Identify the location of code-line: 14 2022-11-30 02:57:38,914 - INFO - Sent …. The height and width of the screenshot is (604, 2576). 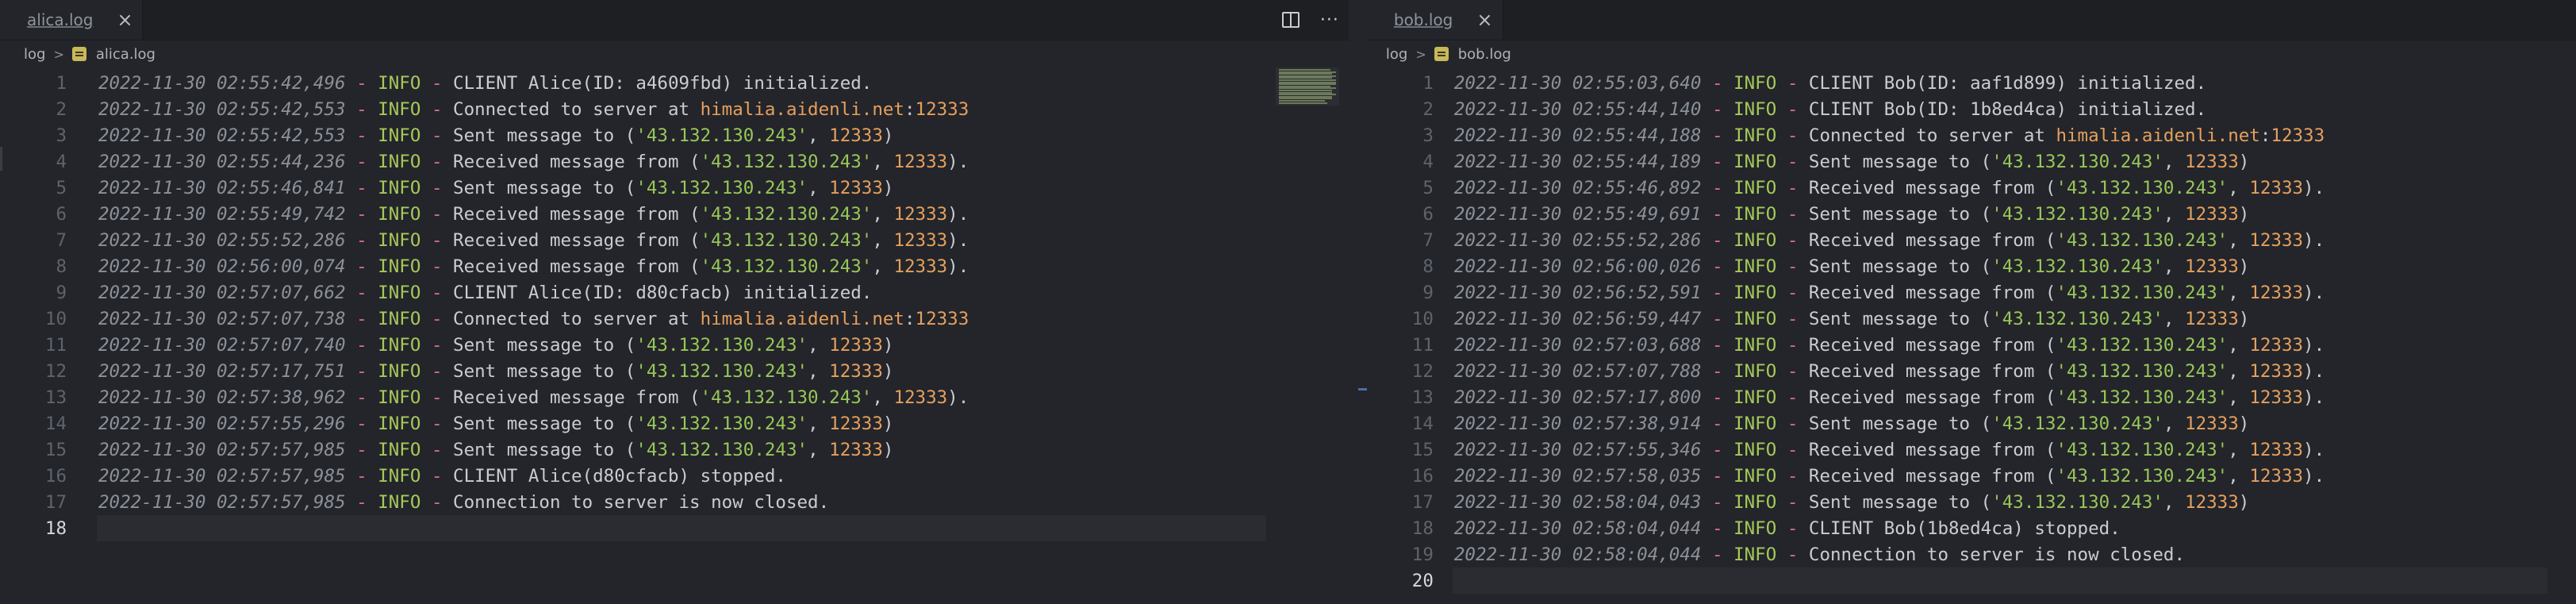
(1972, 423).